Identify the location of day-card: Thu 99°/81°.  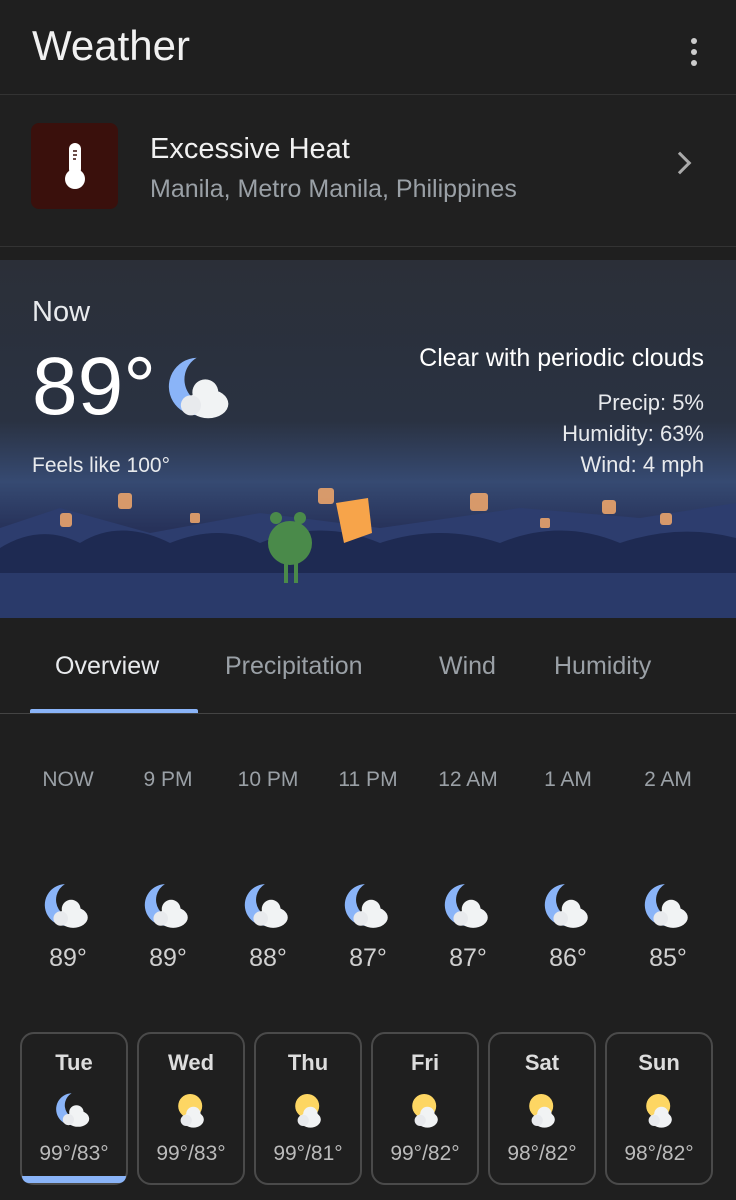
(308, 1108).